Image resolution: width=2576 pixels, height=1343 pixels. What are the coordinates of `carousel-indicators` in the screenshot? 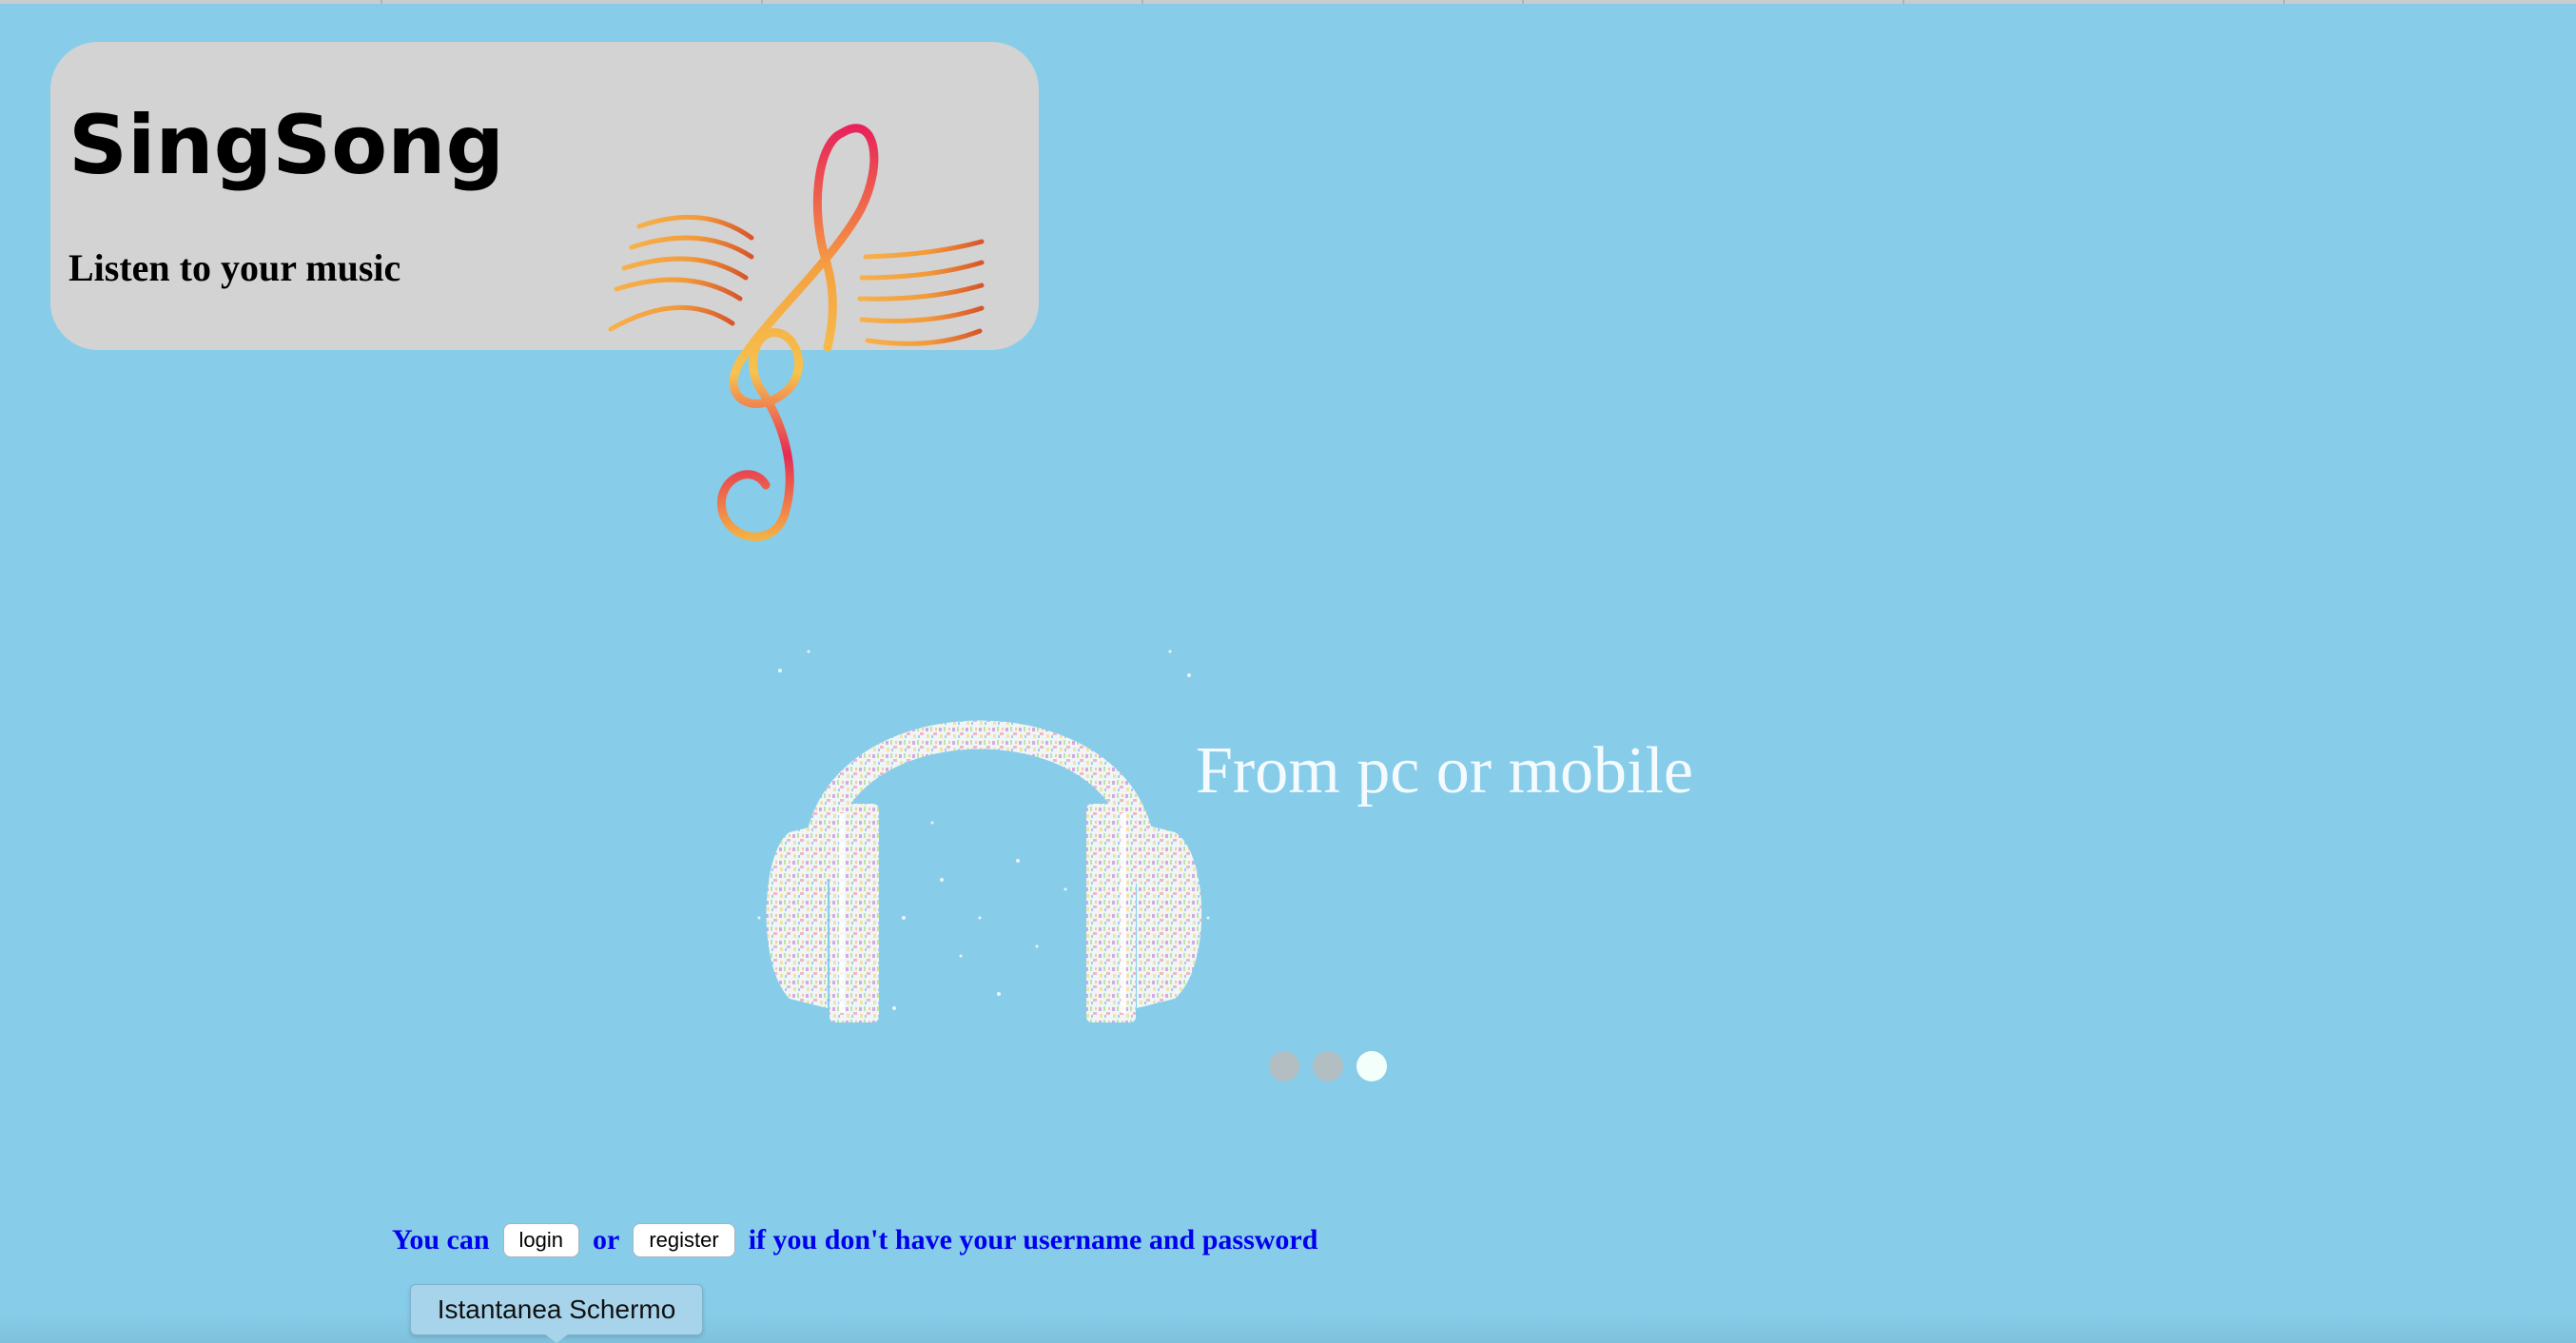 It's located at (1328, 1066).